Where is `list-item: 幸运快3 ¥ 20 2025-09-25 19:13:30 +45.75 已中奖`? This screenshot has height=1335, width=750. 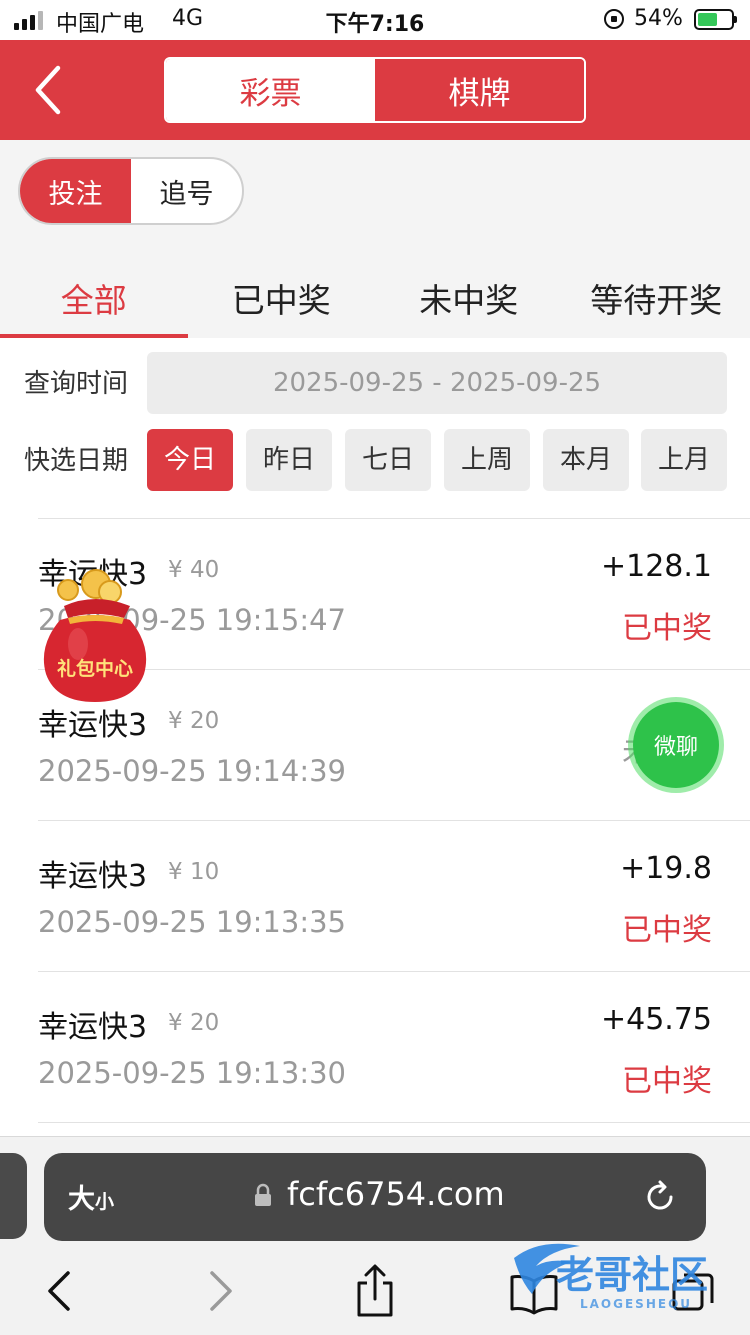
list-item: 幸运快3 ¥ 20 2025-09-25 19:13:30 +45.75 已中奖 is located at coordinates (394, 1046).